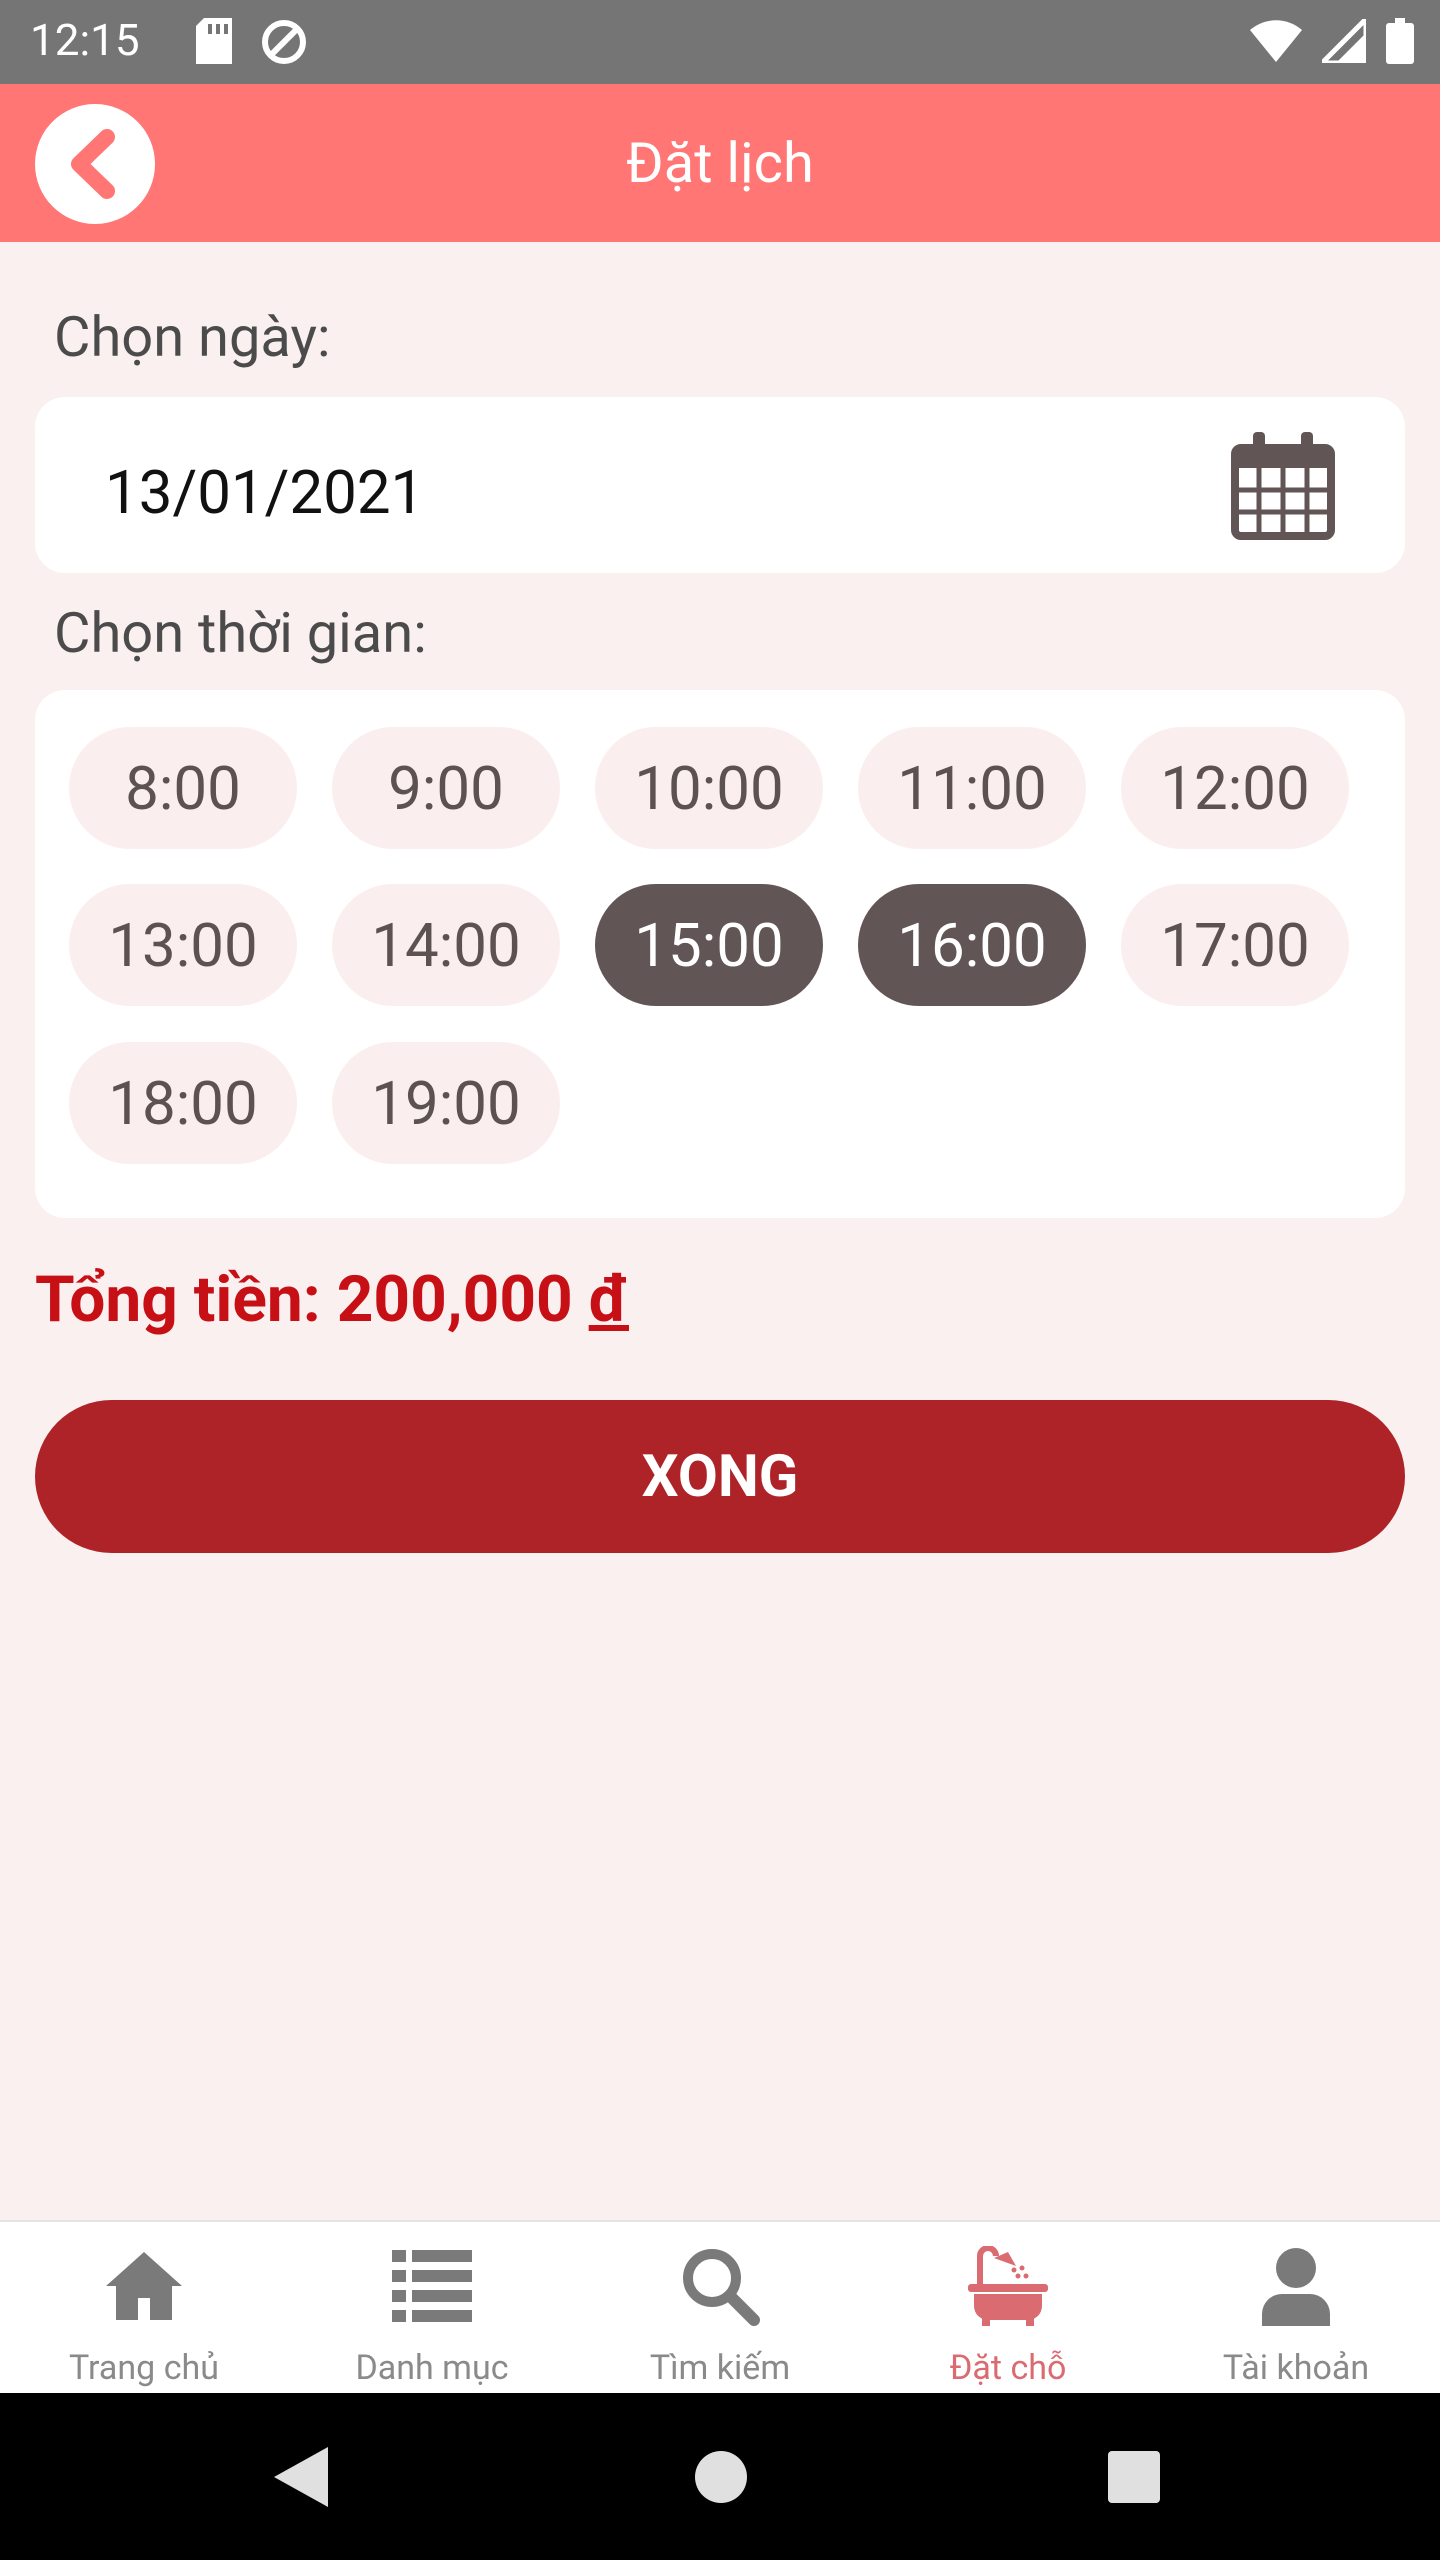  I want to click on home-icon, so click(144, 2286).